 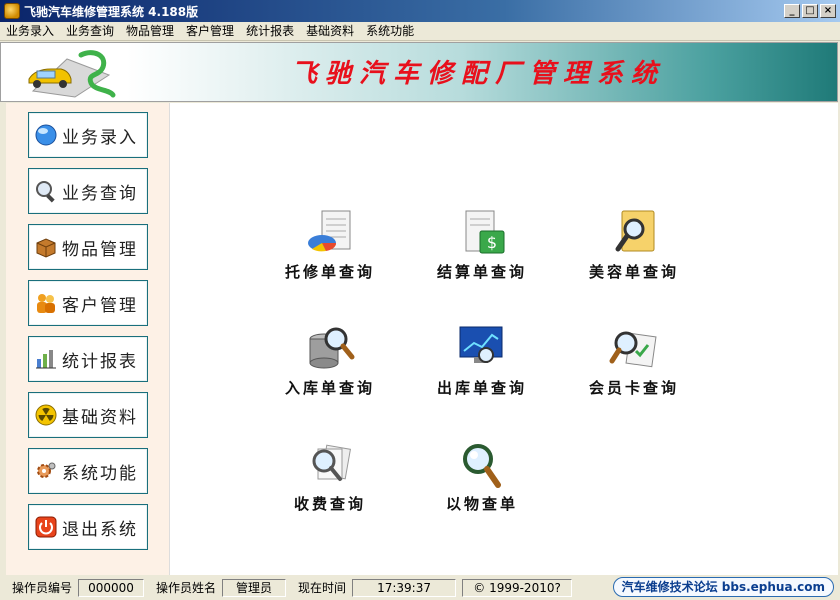 What do you see at coordinates (72, 74) in the screenshot?
I see `car-logo-icon` at bounding box center [72, 74].